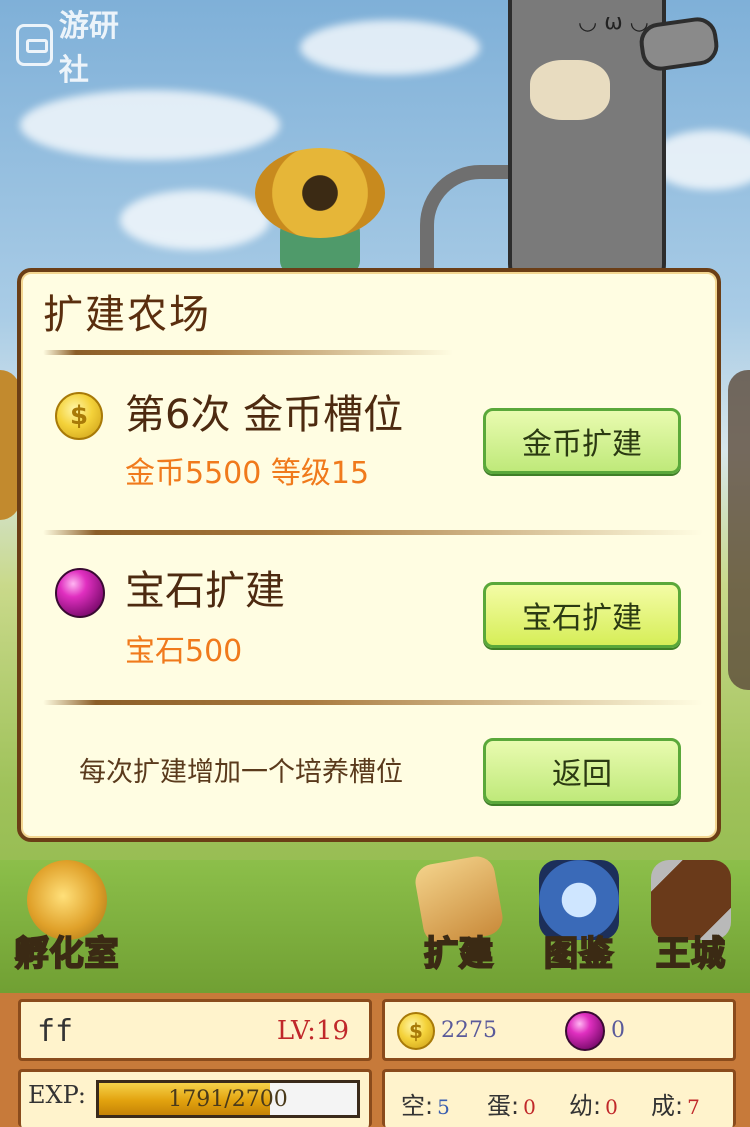 The width and height of the screenshot is (750, 1127). I want to click on exp-bar: 1791/2700, so click(228, 1099).